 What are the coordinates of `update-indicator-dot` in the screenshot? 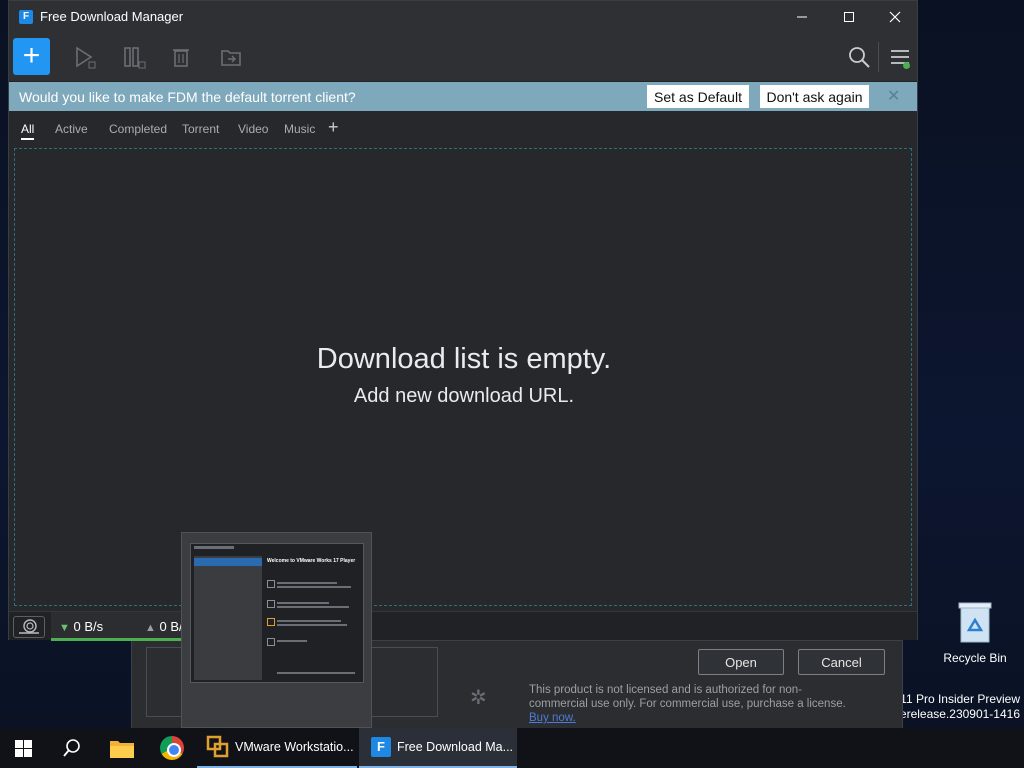 It's located at (906, 65).